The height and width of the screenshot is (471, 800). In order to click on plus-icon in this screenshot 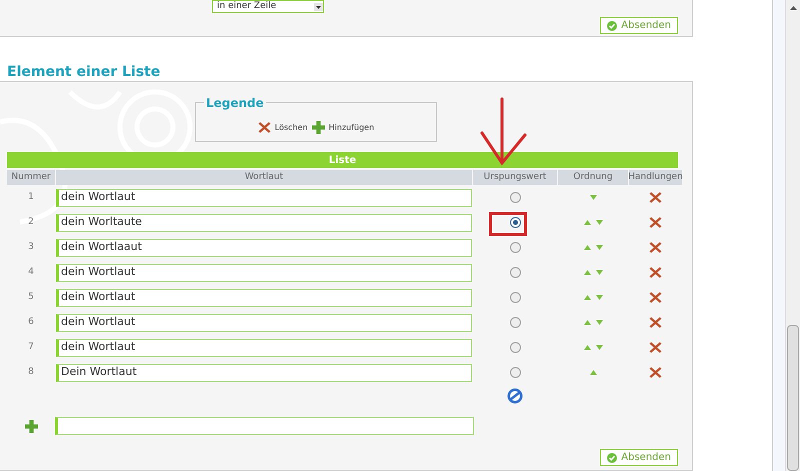, I will do `click(318, 127)`.